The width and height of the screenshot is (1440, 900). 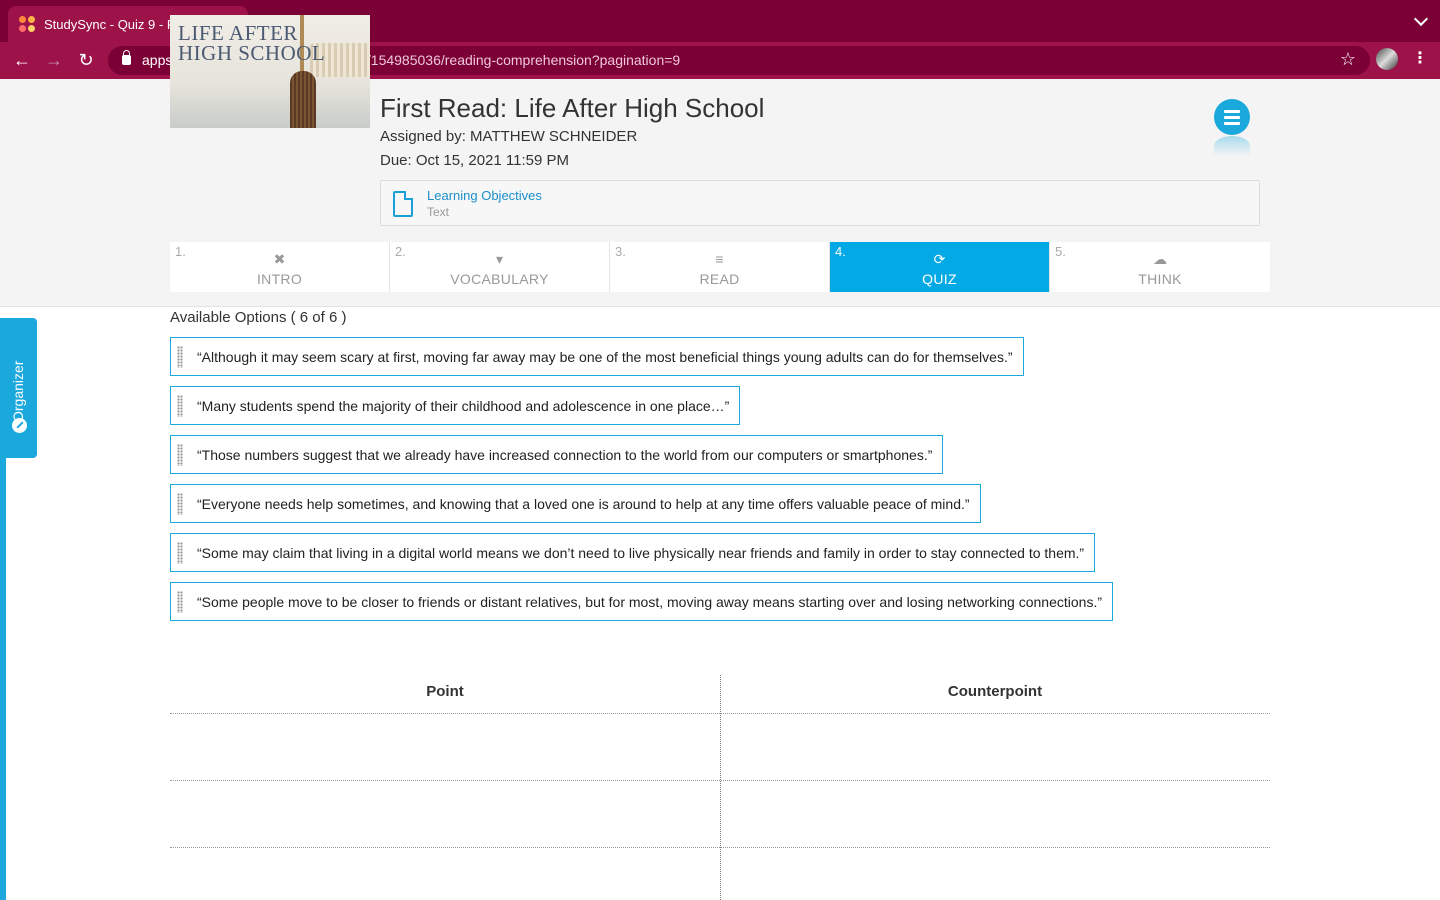 What do you see at coordinates (54, 60) in the screenshot?
I see `forward-button: →` at bounding box center [54, 60].